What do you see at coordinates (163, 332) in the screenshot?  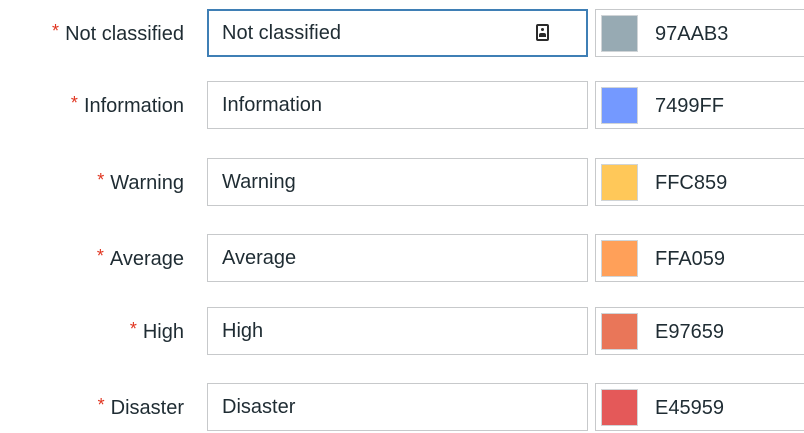 I see `severity-label-text: High` at bounding box center [163, 332].